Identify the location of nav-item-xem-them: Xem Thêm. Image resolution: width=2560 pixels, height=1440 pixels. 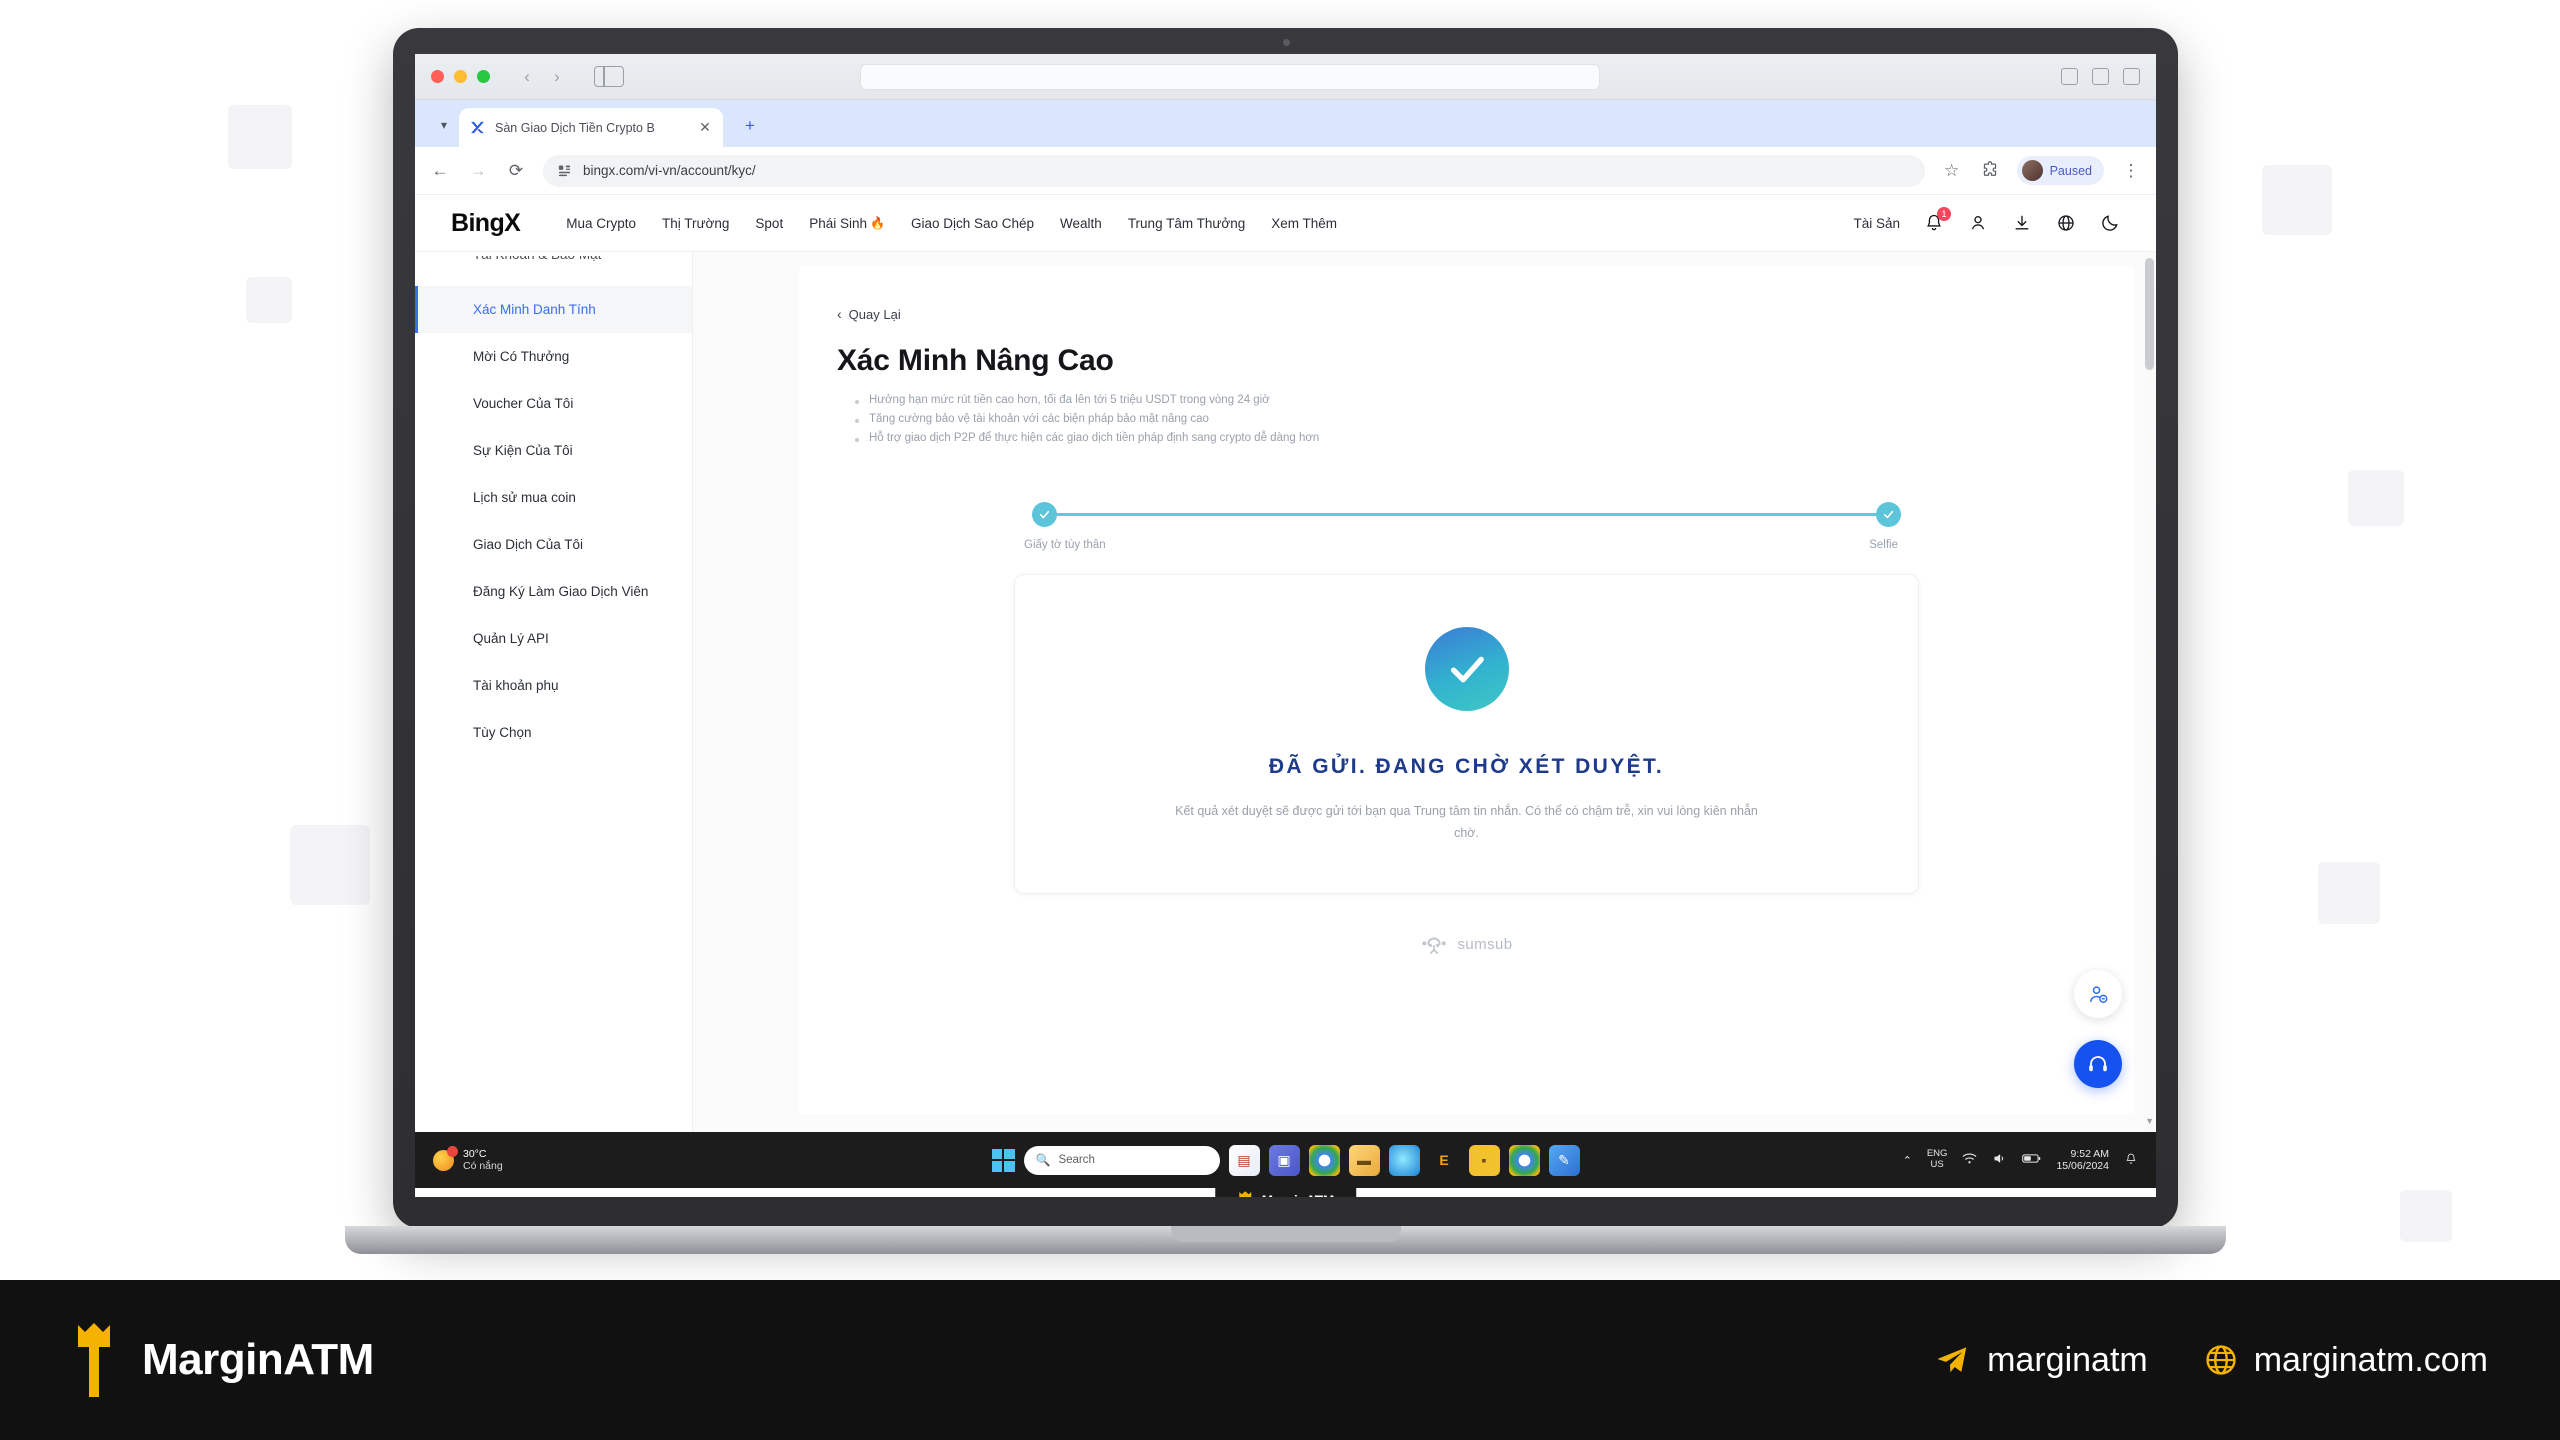
(1304, 223).